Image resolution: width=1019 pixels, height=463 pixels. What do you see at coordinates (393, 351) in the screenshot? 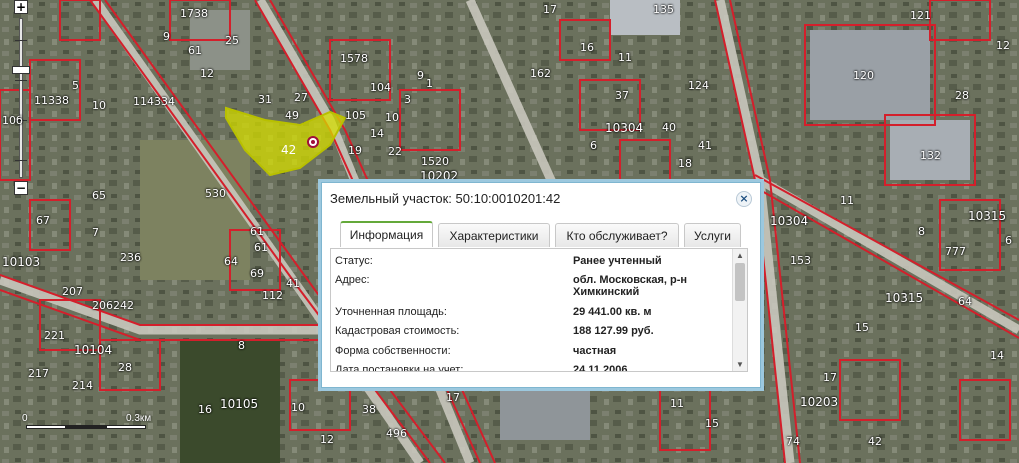
I see `field-label: Форма собственности:` at bounding box center [393, 351].